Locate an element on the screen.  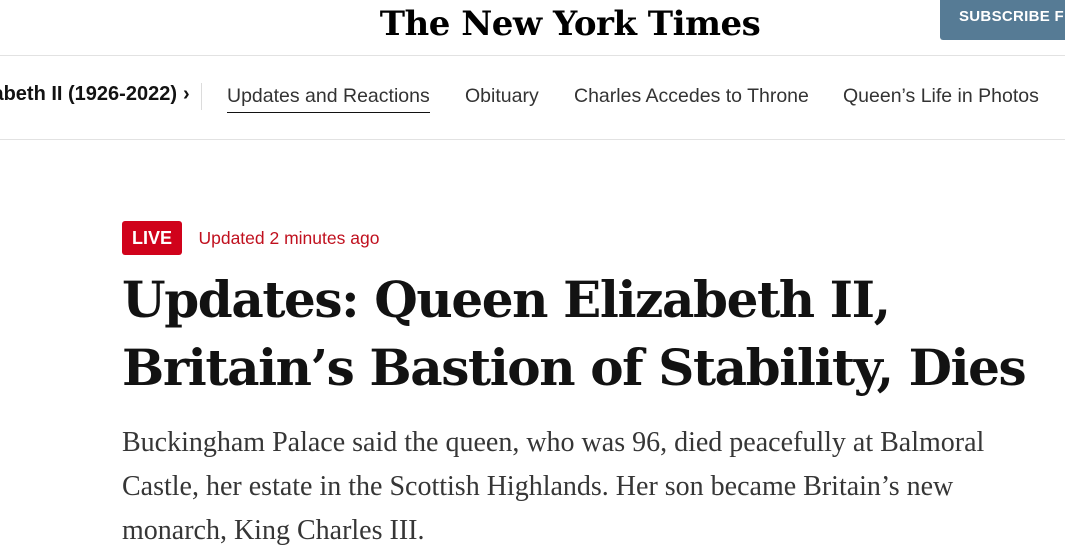
live-status-row: LIVE Updated 2 minutes ago is located at coordinates (250, 238).